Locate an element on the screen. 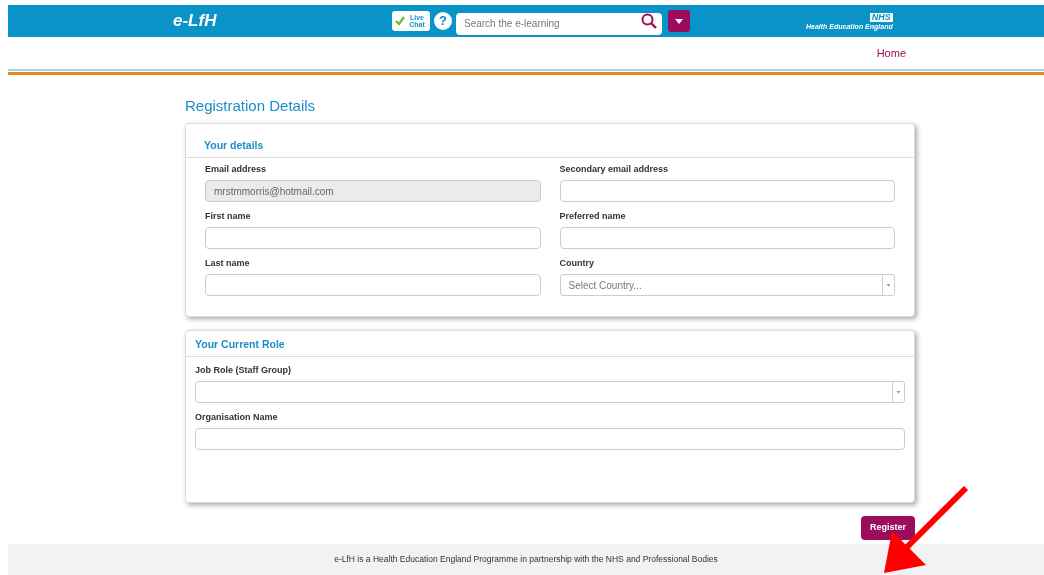  footer-text: e-LfH is a Health Education England Programme in partnership with the NHS and Professional Bodies is located at coordinates (526, 559).